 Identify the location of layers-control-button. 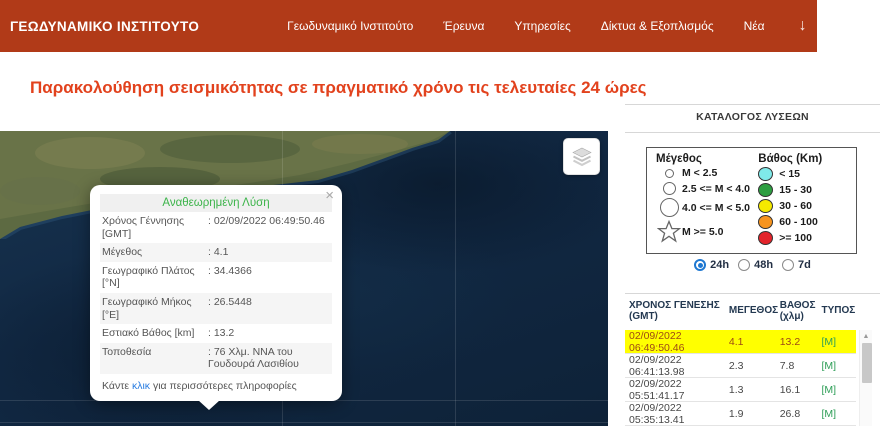
(581, 156).